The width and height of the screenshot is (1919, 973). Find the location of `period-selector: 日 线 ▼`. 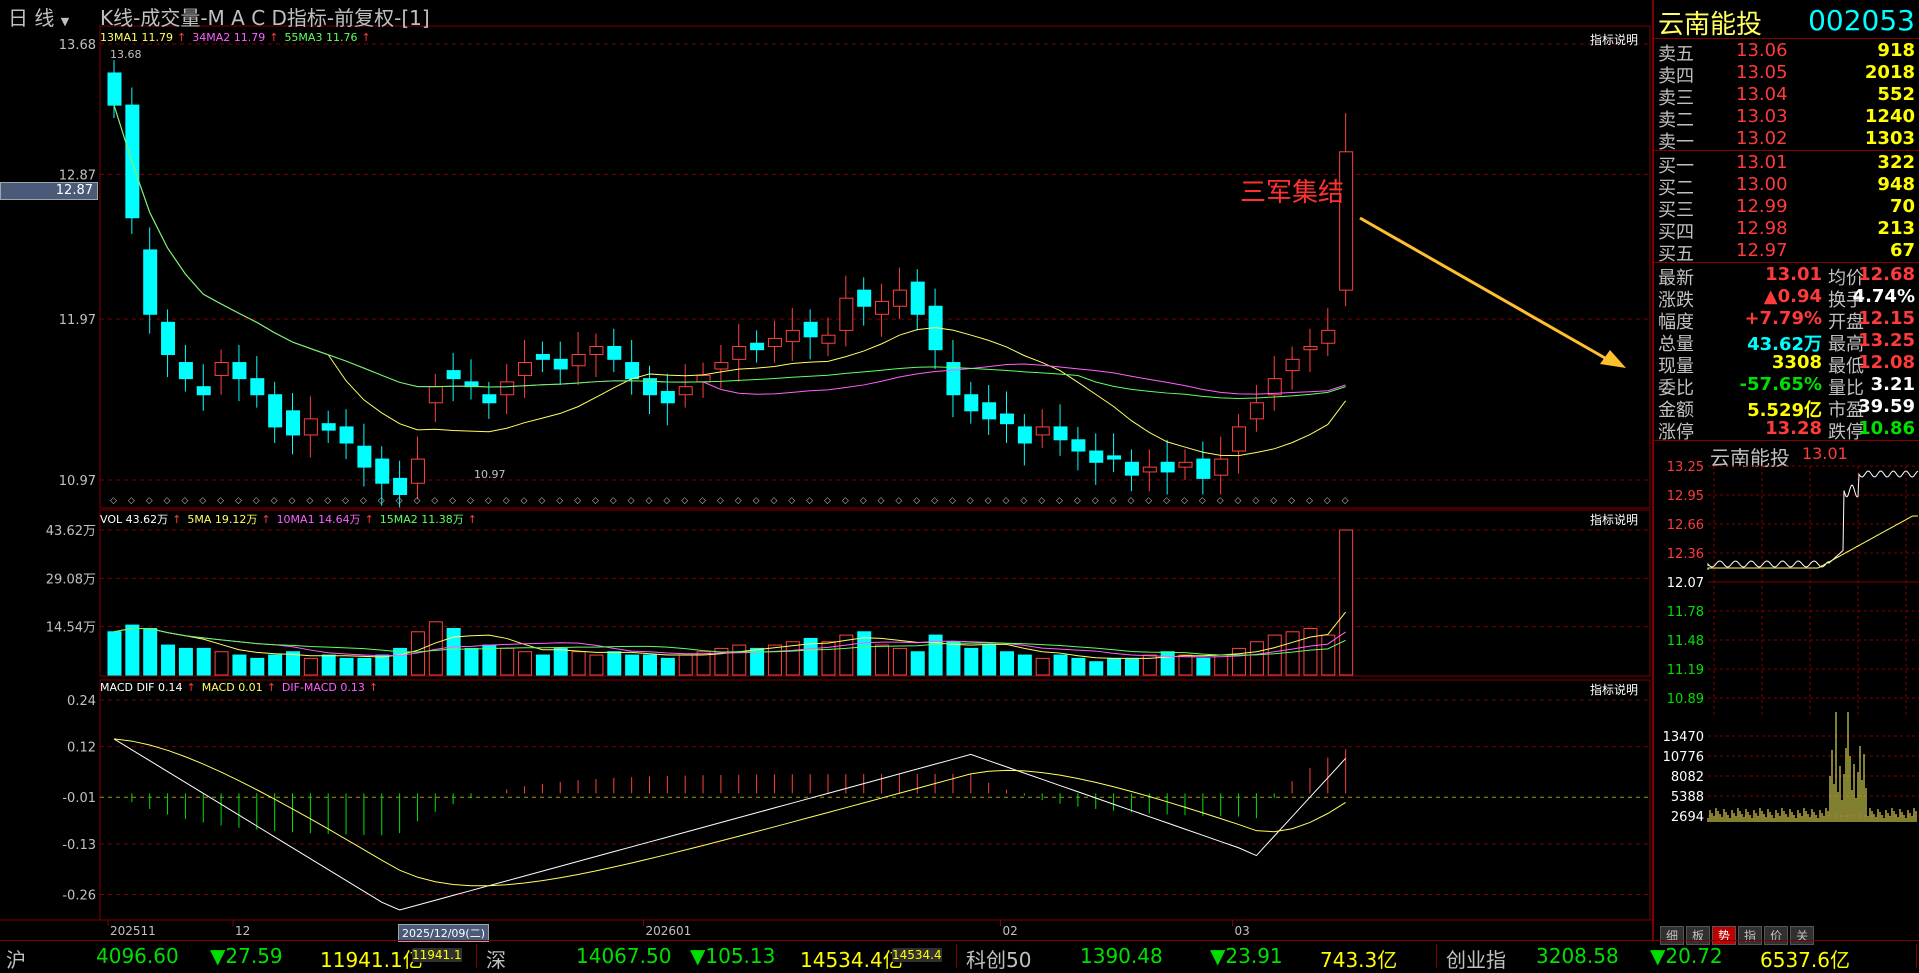

period-selector: 日 线 ▼ is located at coordinates (38, 16).